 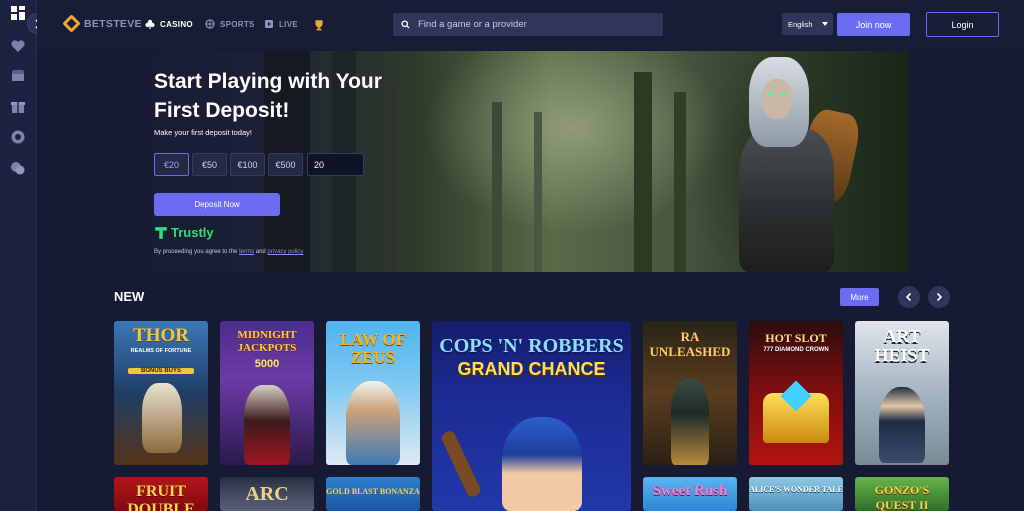 I want to click on game-title: ARC, so click(x=267, y=494).